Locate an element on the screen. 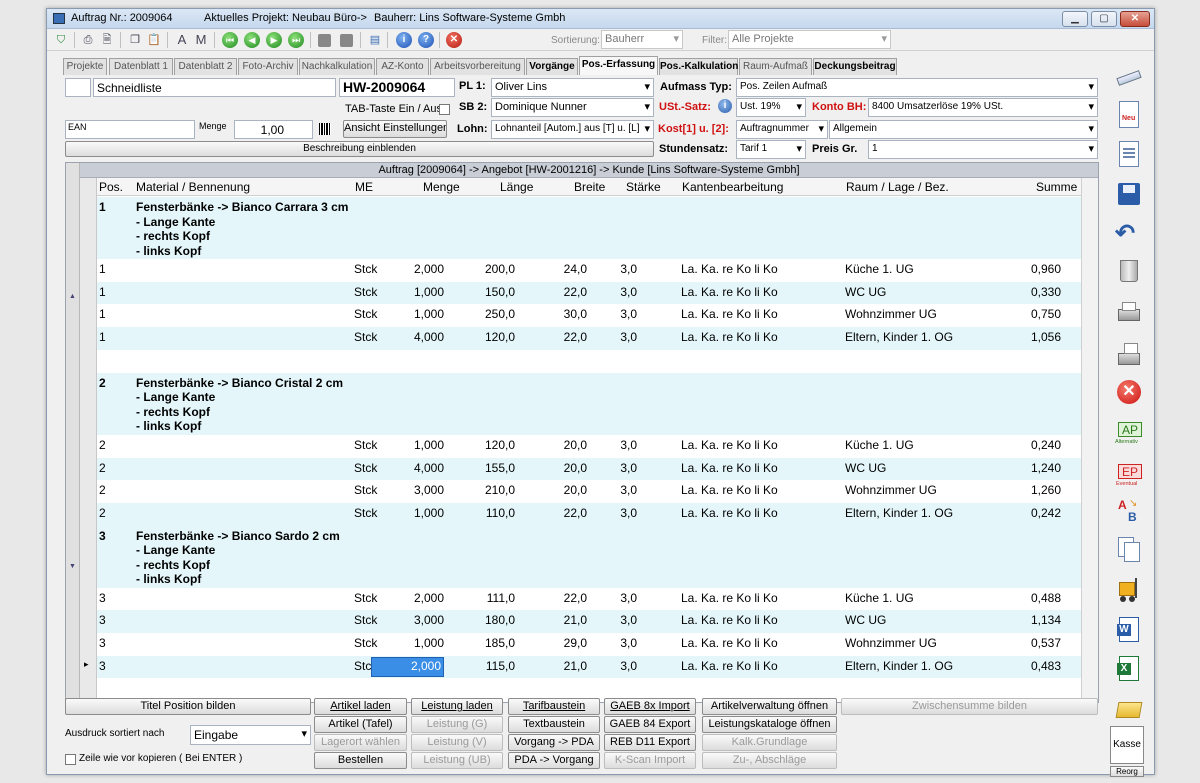 The image size is (1200, 783). leistung-ub-button: Leistung (UB) is located at coordinates (457, 760).